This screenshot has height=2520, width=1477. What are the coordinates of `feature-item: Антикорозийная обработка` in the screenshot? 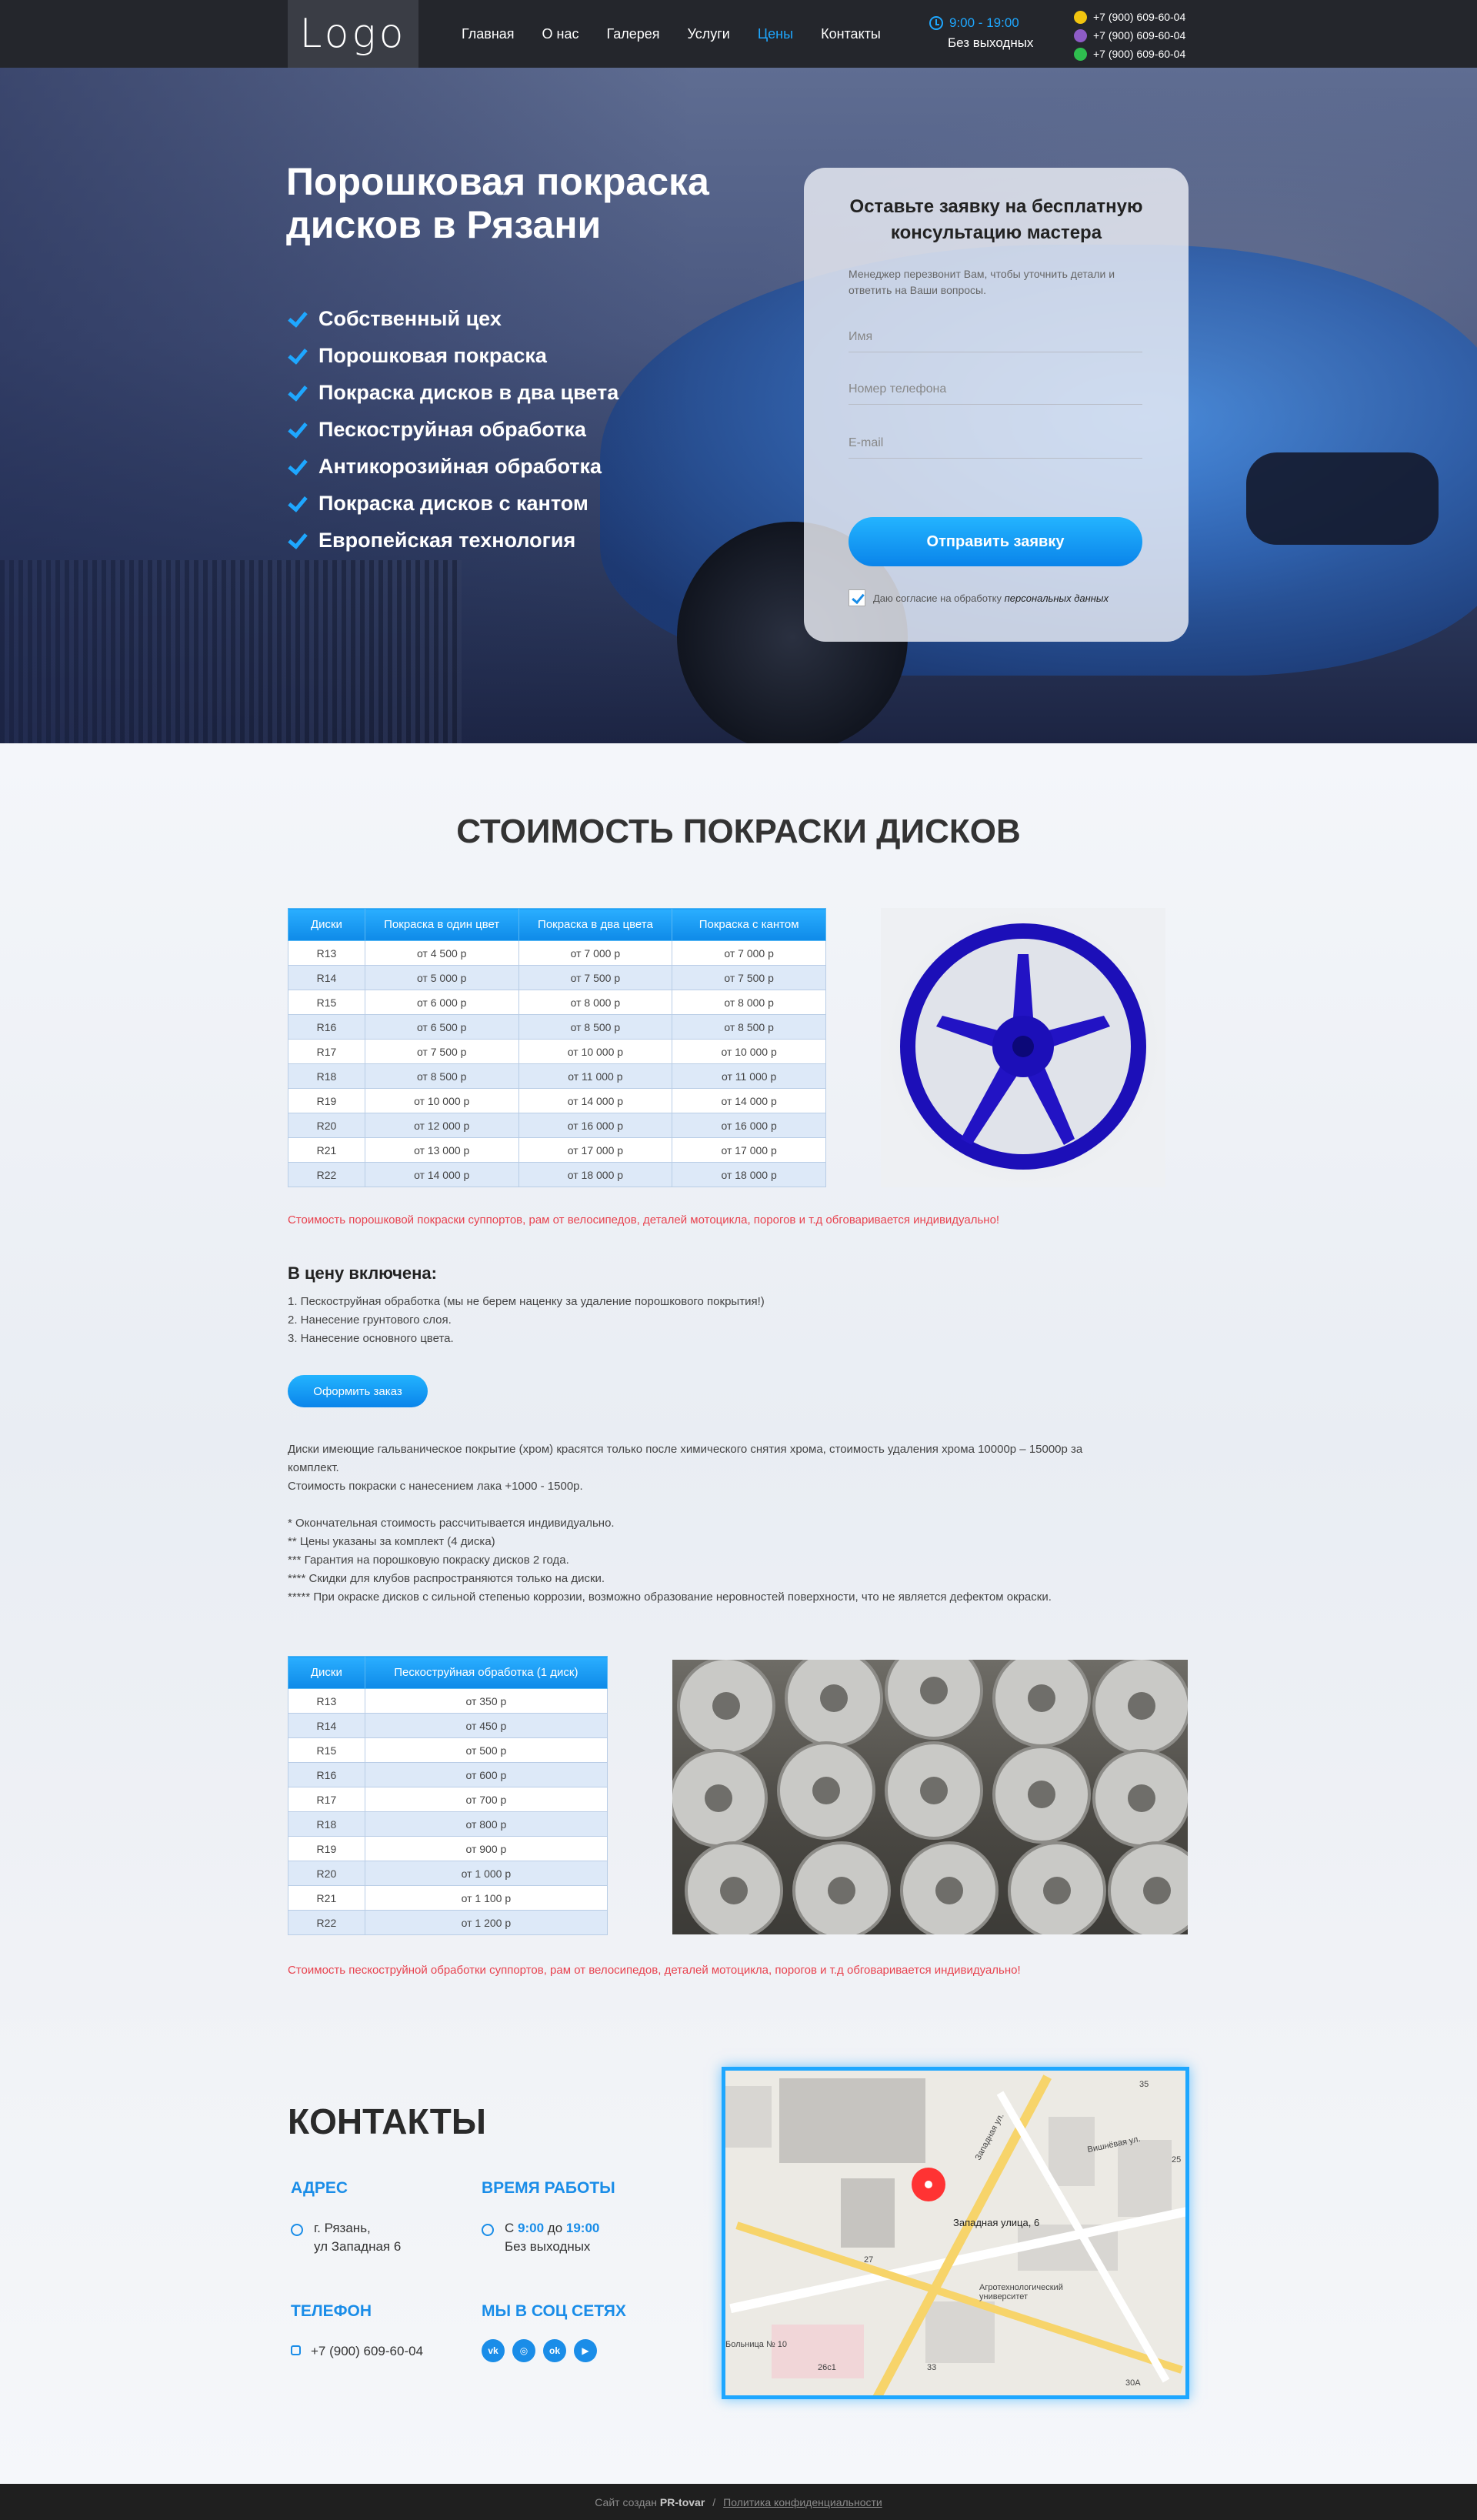 It's located at (452, 466).